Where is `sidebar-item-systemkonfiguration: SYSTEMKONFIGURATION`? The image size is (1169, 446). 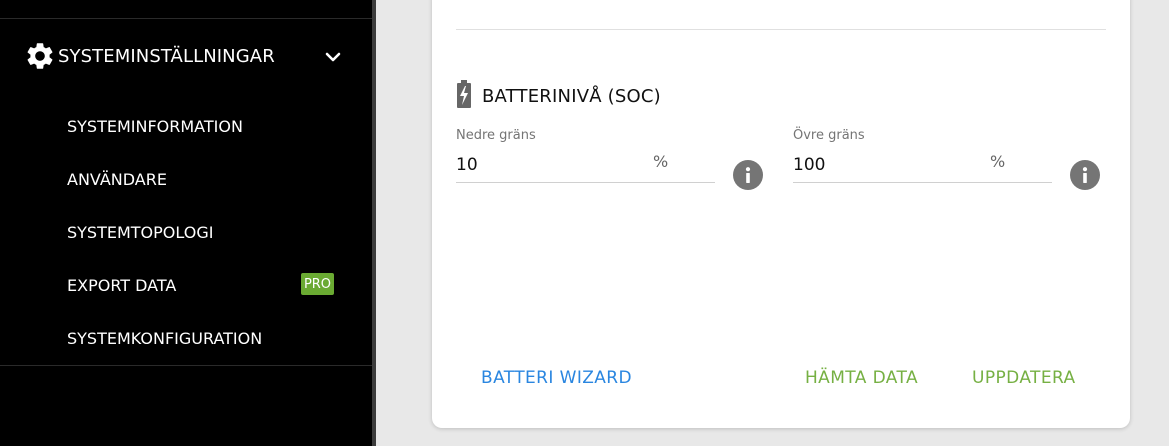
sidebar-item-systemkonfiguration: SYSTEMKONFIGURATION is located at coordinates (207, 338).